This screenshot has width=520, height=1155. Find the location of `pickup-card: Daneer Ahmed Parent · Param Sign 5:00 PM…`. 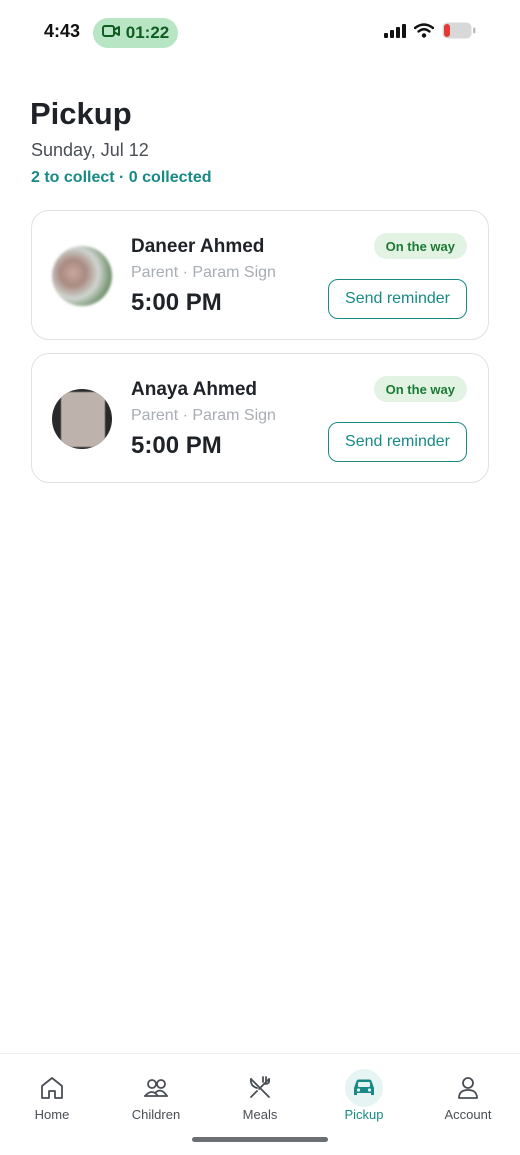

pickup-card: Daneer Ahmed Parent · Param Sign 5:00 PM… is located at coordinates (260, 275).